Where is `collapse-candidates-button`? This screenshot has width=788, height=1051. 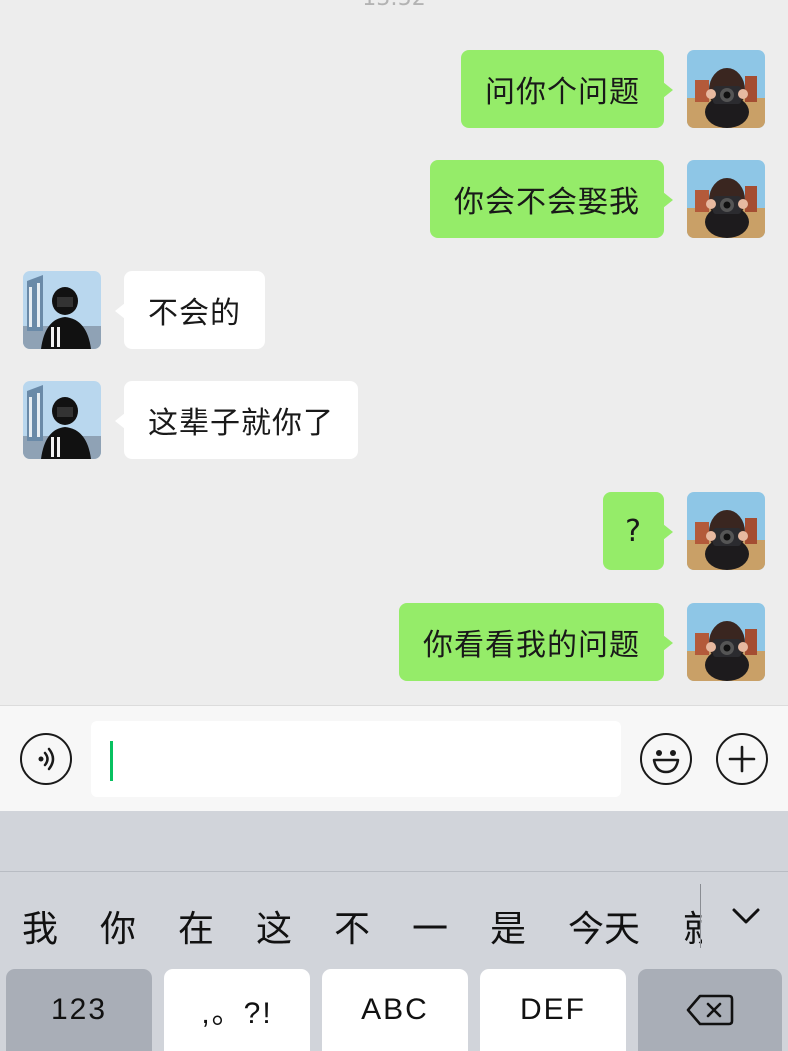
collapse-candidates-button is located at coordinates (746, 916).